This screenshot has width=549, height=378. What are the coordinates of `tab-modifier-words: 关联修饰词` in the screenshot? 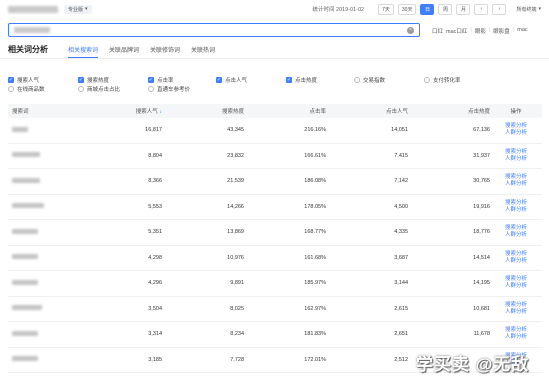 It's located at (165, 51).